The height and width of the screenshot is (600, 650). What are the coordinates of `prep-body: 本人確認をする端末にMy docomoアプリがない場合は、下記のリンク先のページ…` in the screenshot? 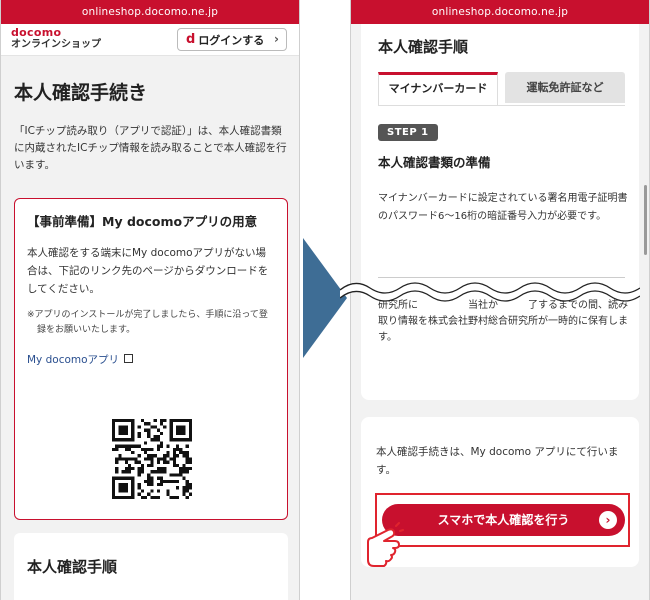 It's located at (148, 271).